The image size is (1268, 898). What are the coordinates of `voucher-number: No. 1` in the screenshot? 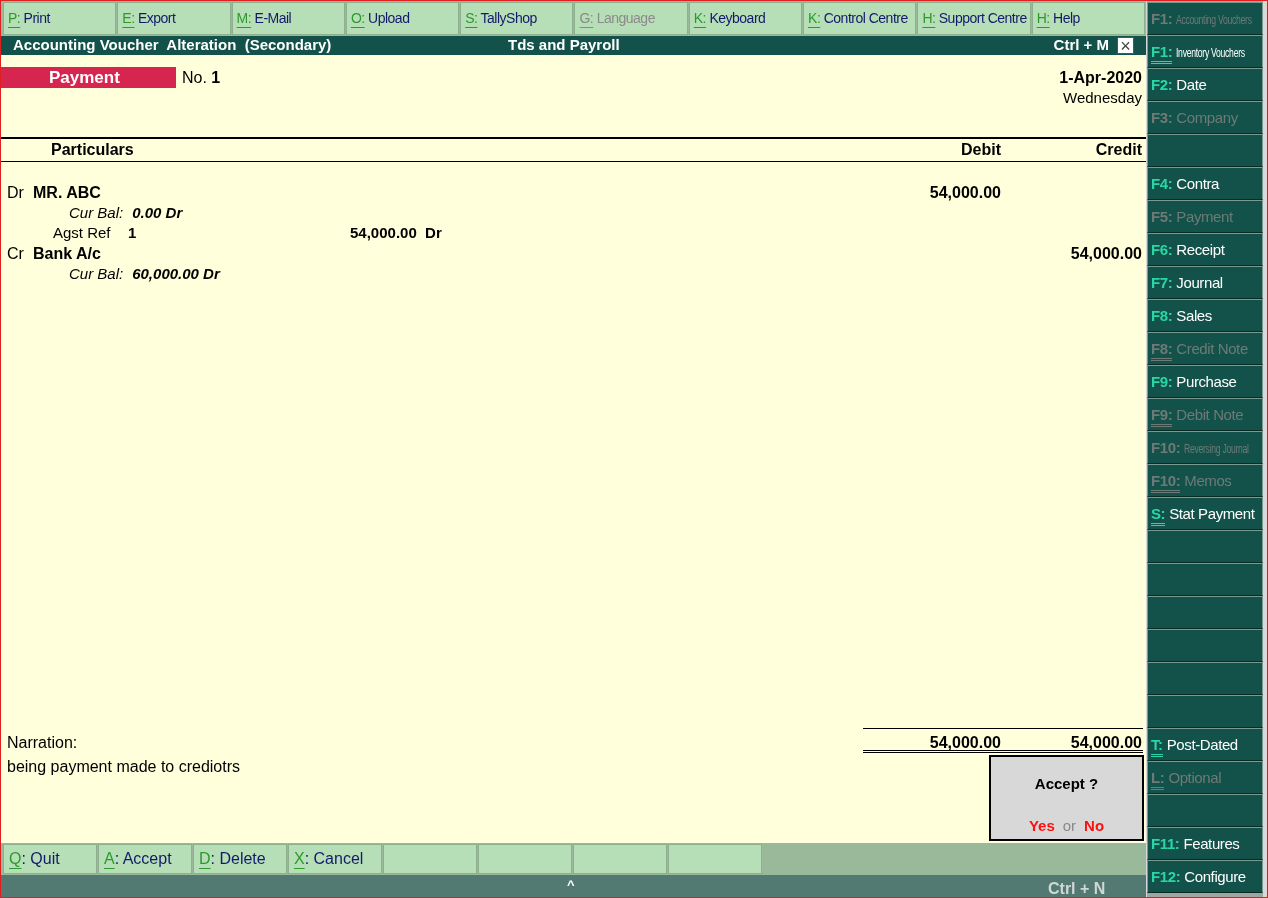 It's located at (201, 78).